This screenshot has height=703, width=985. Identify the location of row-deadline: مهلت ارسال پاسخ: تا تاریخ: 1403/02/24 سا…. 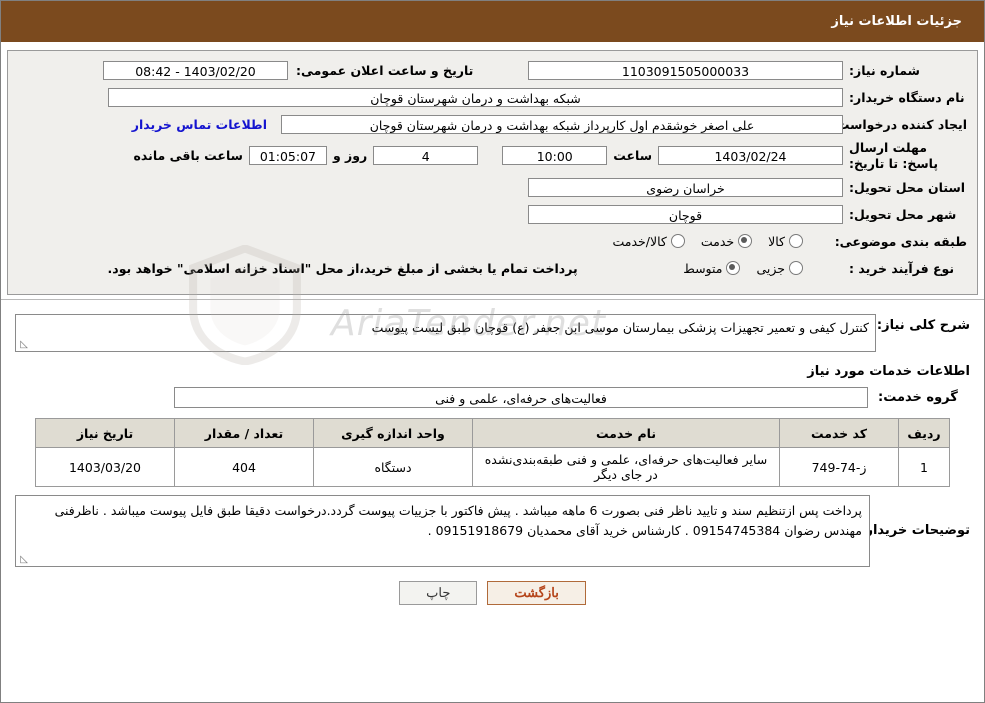
(492, 155).